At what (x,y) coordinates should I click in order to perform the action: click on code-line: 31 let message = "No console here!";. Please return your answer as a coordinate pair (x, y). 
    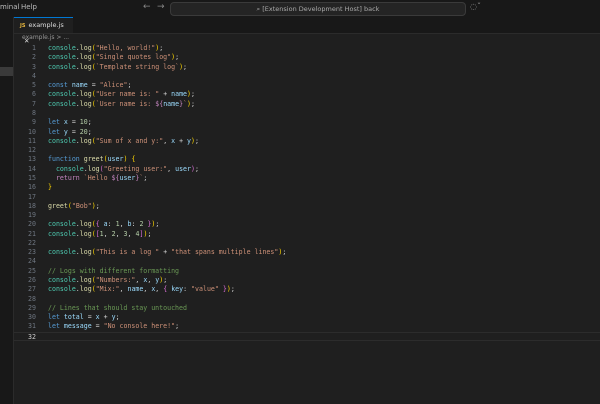
    Looking at the image, I should click on (307, 326).